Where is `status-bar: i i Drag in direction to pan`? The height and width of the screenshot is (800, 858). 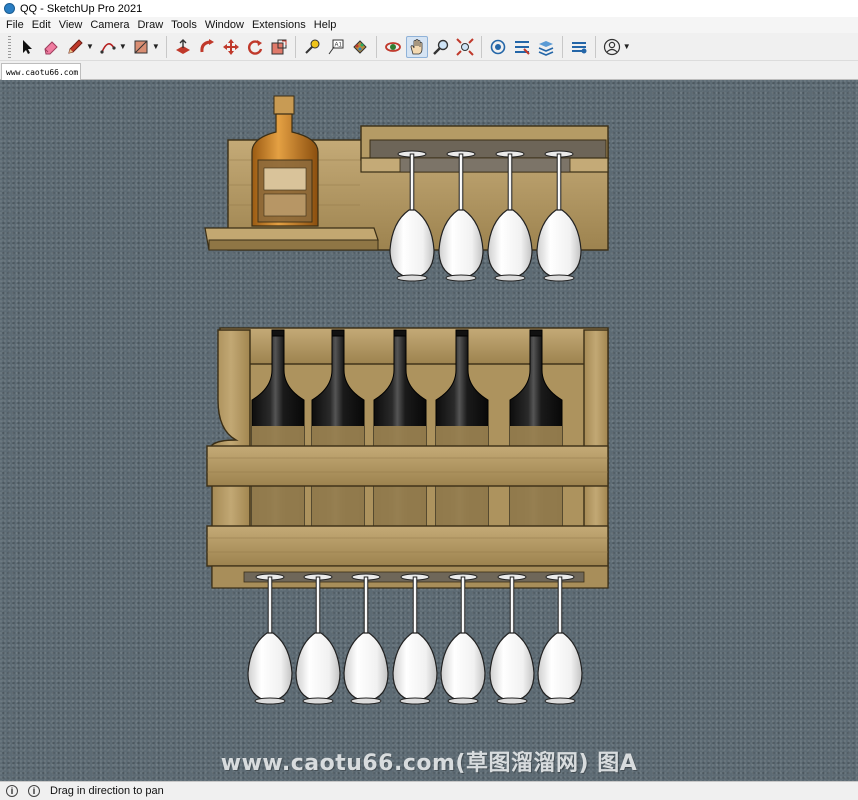 status-bar: i i Drag in direction to pan is located at coordinates (429, 790).